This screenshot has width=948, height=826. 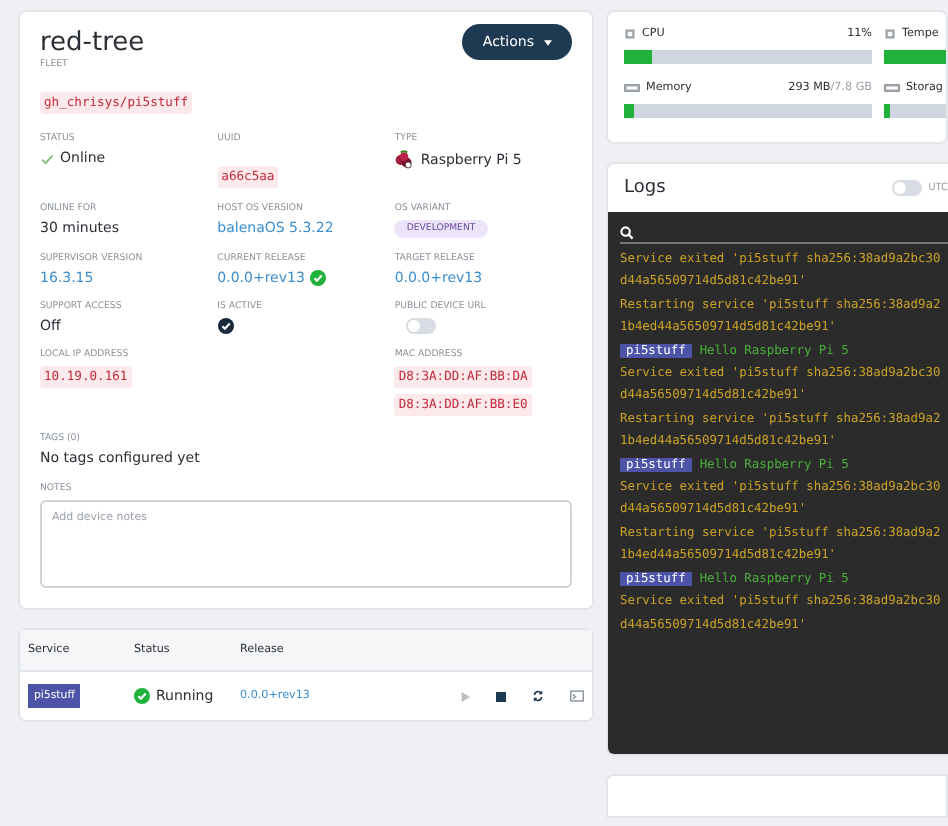 I want to click on running-check-icon, so click(x=142, y=696).